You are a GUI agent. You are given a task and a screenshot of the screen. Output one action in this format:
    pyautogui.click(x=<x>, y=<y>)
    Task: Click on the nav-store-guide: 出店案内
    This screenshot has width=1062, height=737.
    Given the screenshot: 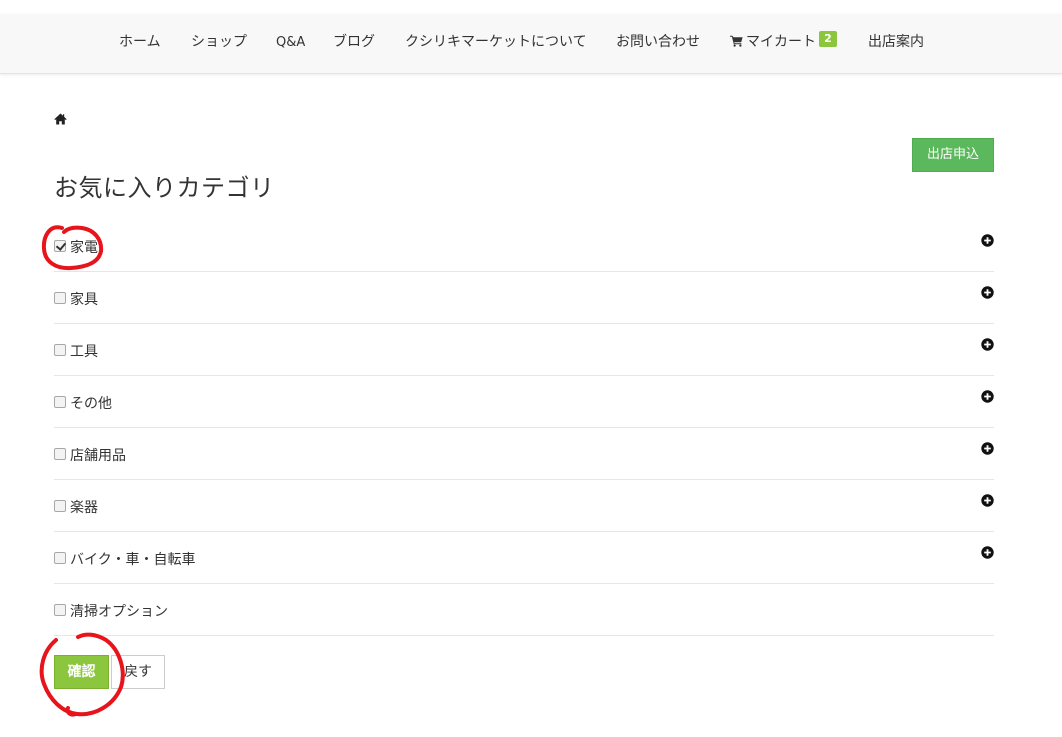 What is the action you would take?
    pyautogui.click(x=896, y=42)
    